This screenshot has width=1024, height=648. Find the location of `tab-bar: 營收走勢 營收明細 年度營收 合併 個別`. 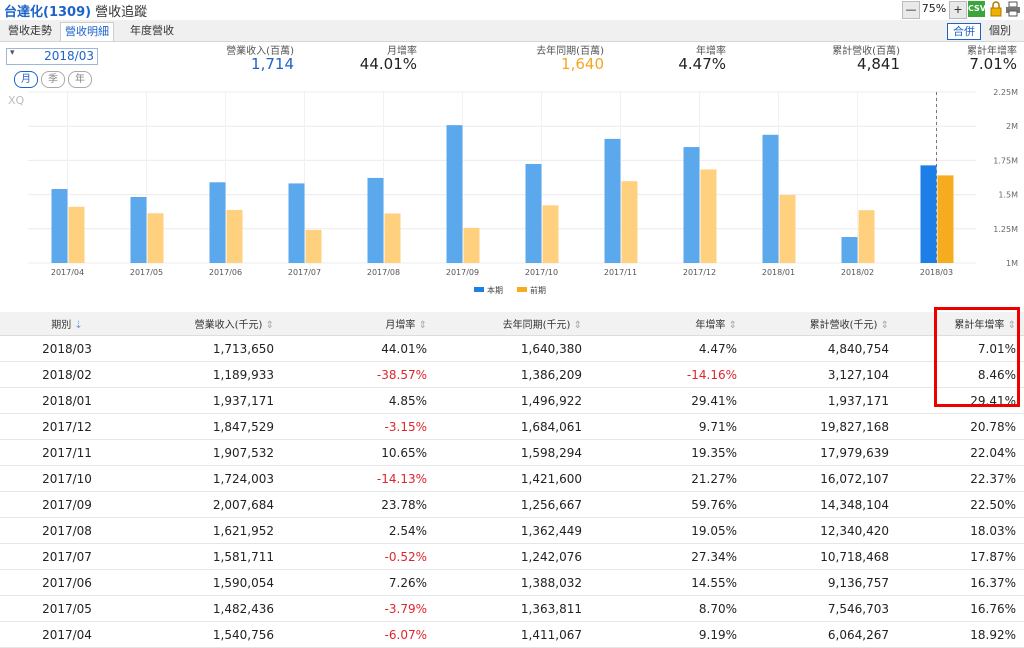

tab-bar: 營收走勢 營收明細 年度營收 合併 個別 is located at coordinates (512, 31).